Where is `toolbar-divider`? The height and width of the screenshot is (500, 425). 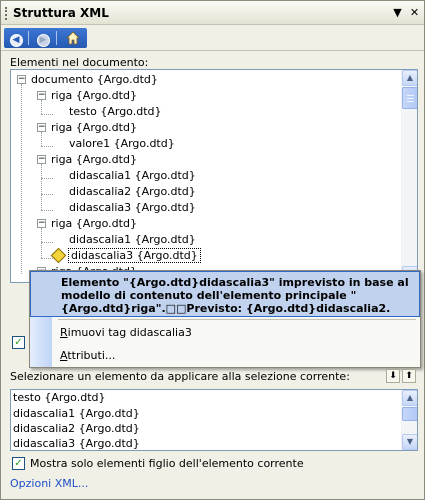 toolbar-divider is located at coordinates (212, 50).